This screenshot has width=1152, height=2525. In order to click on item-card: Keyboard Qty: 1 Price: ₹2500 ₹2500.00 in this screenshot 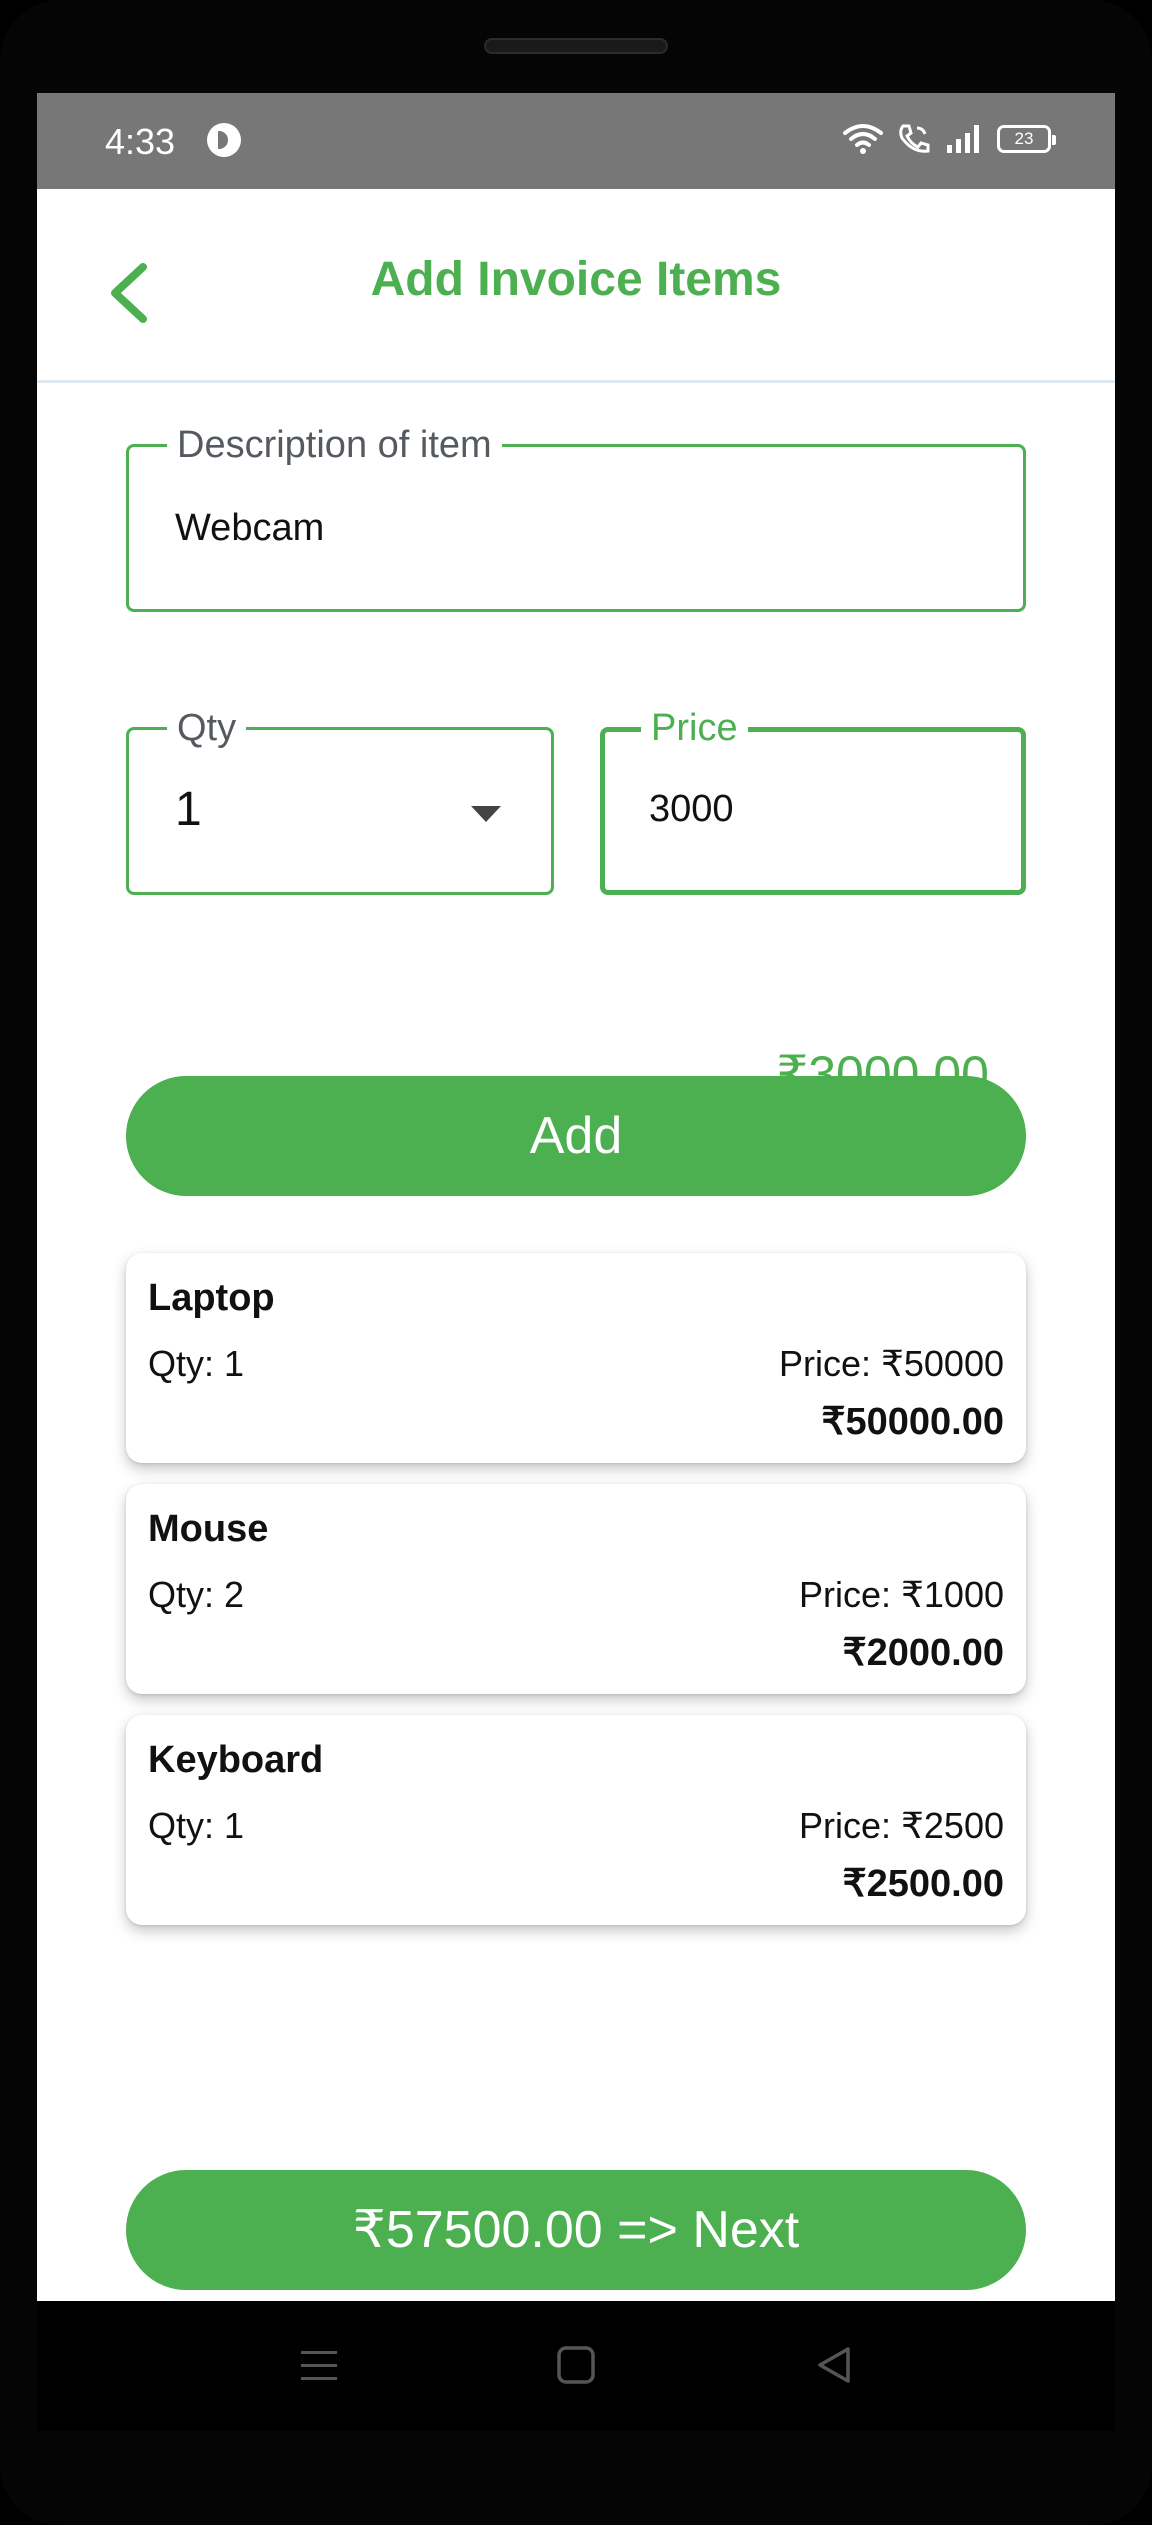, I will do `click(576, 1820)`.